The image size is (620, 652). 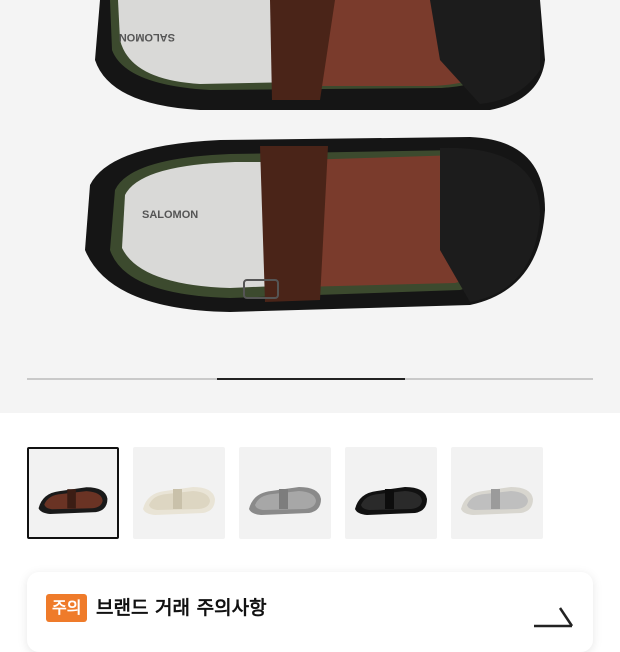 I want to click on gallery-progress-indicator, so click(x=311, y=379).